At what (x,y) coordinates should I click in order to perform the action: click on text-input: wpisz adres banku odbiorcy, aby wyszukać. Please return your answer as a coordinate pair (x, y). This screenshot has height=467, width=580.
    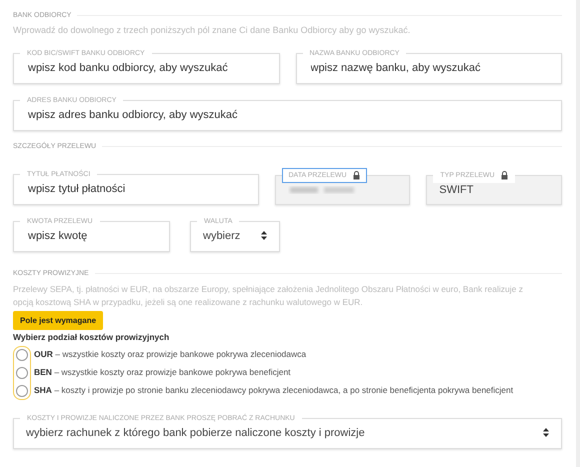
    Looking at the image, I should click on (287, 115).